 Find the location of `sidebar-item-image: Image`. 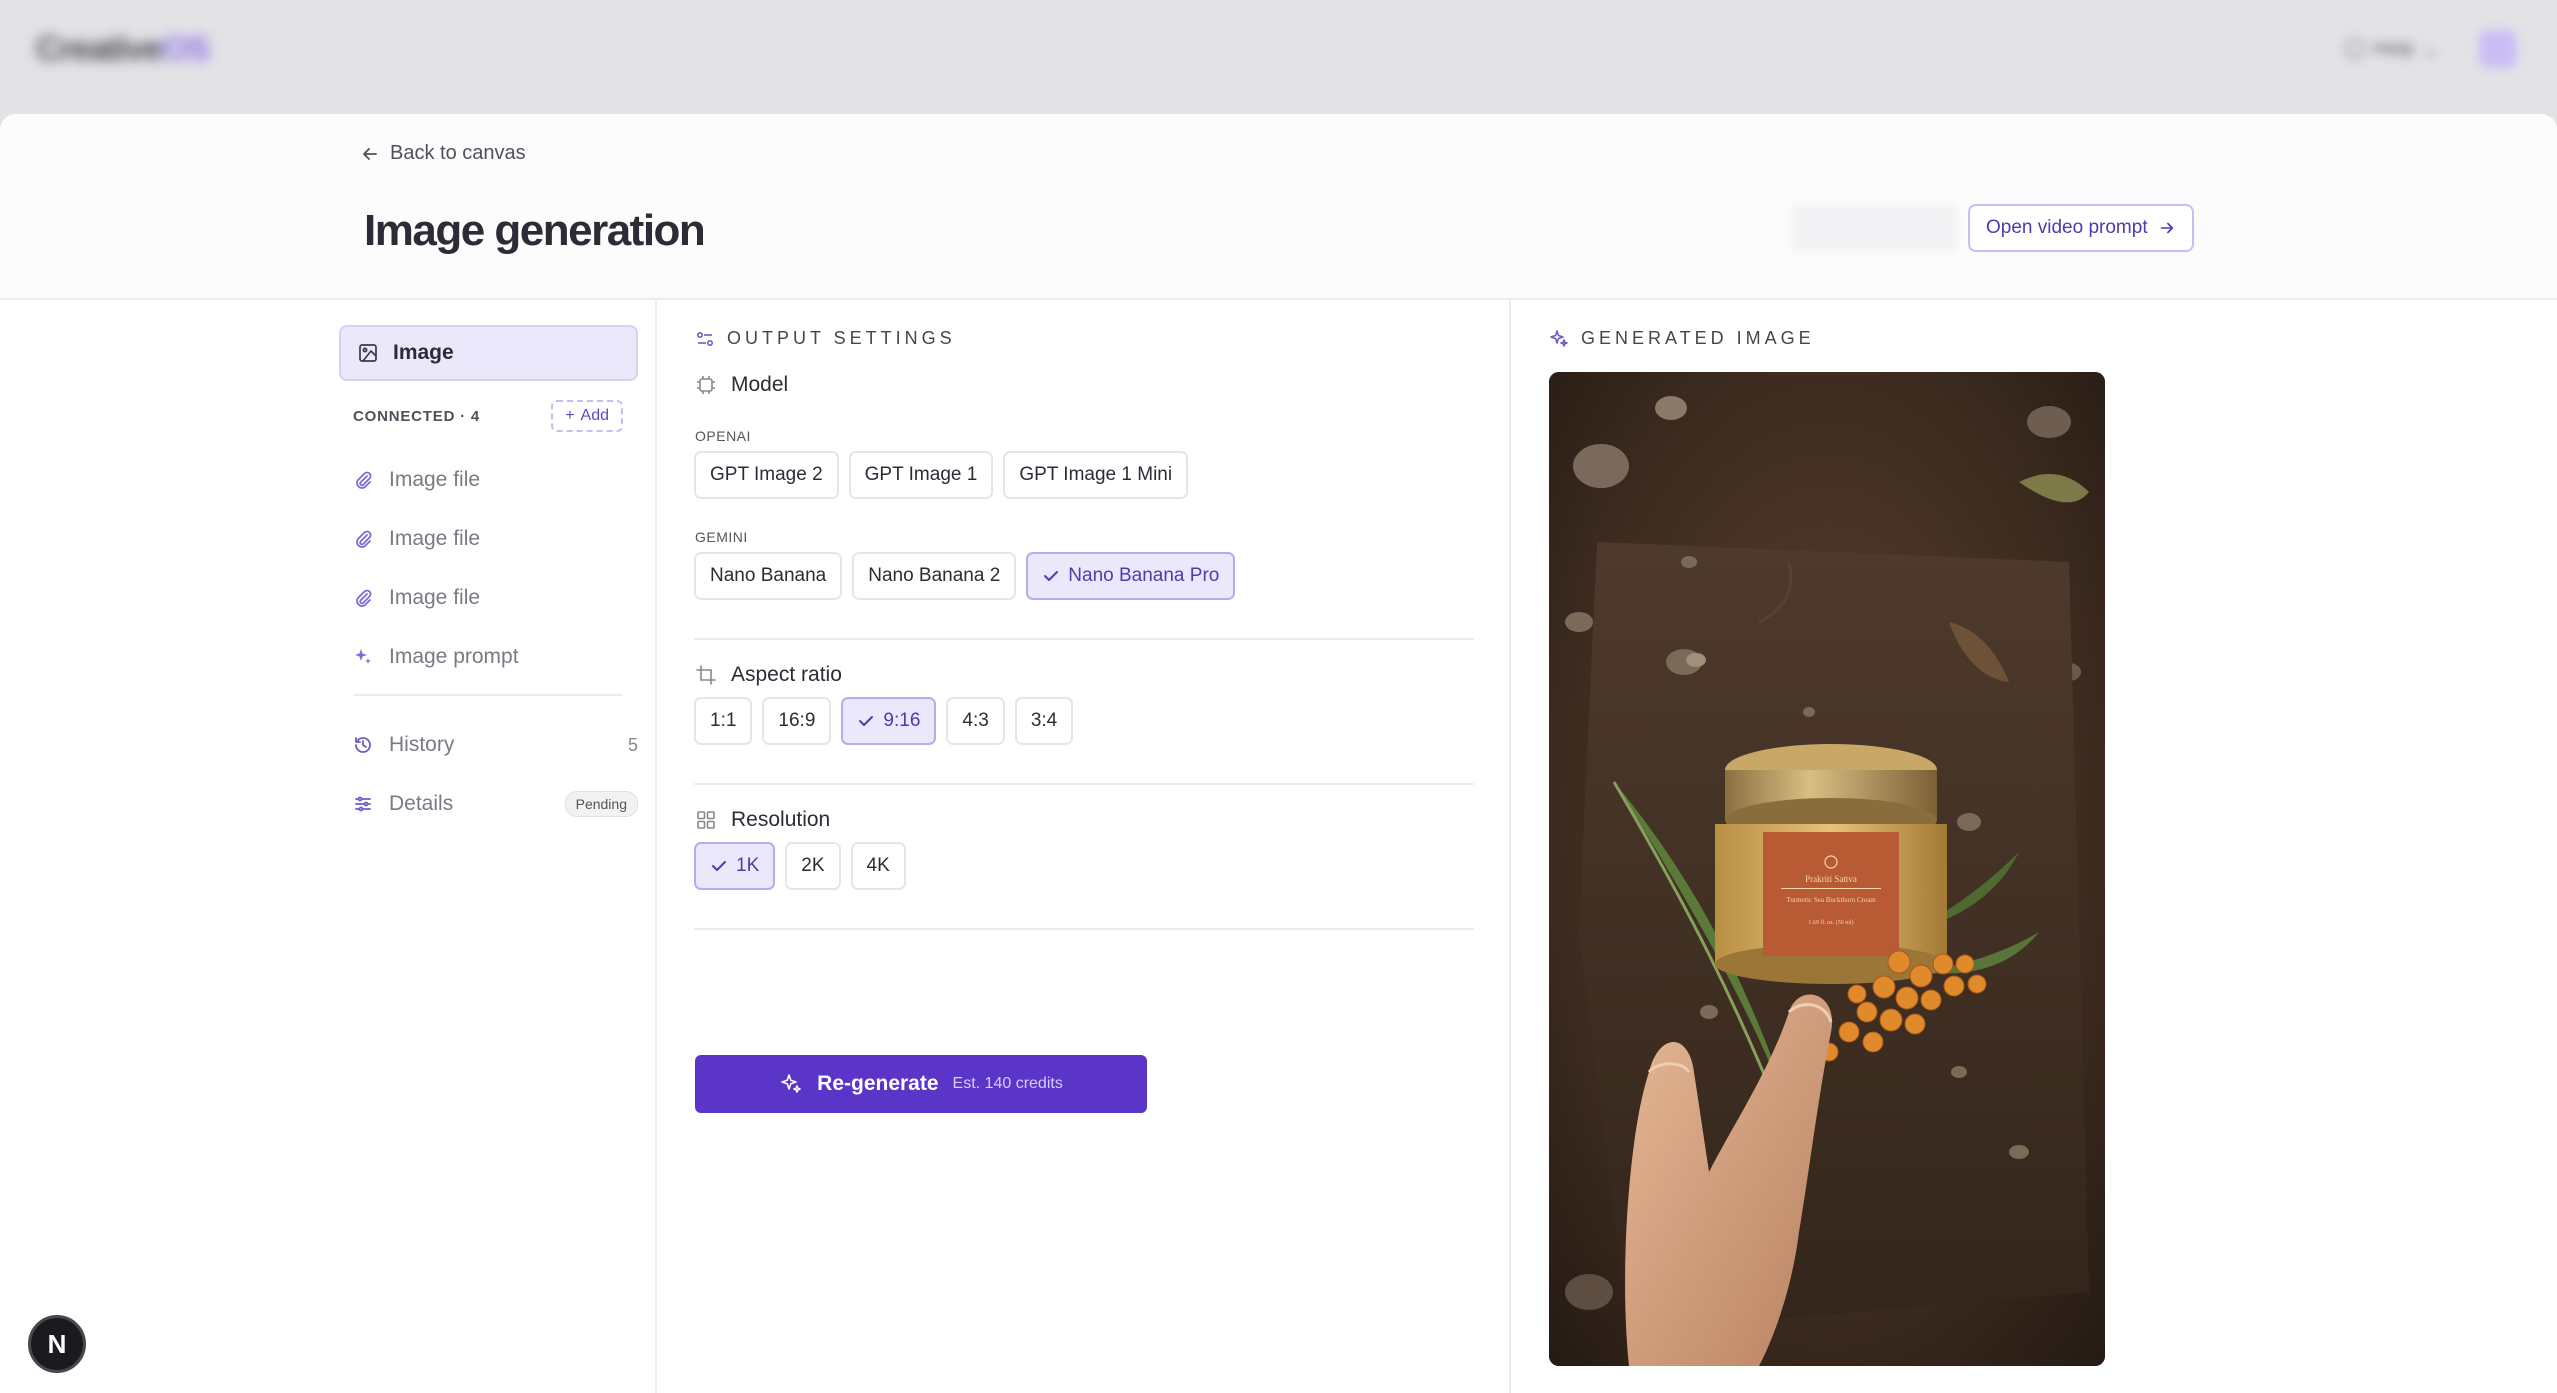

sidebar-item-image: Image is located at coordinates (488, 353).